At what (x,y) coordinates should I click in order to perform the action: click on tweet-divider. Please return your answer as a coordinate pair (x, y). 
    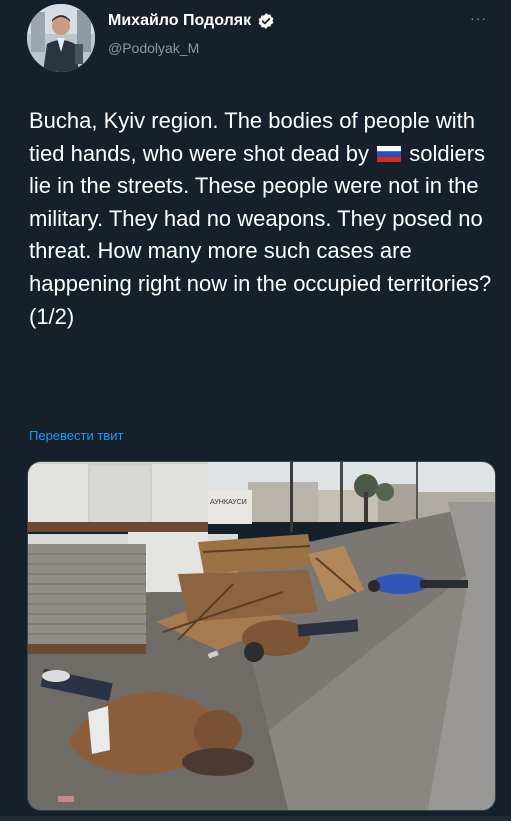
    Looking at the image, I should click on (255, 818).